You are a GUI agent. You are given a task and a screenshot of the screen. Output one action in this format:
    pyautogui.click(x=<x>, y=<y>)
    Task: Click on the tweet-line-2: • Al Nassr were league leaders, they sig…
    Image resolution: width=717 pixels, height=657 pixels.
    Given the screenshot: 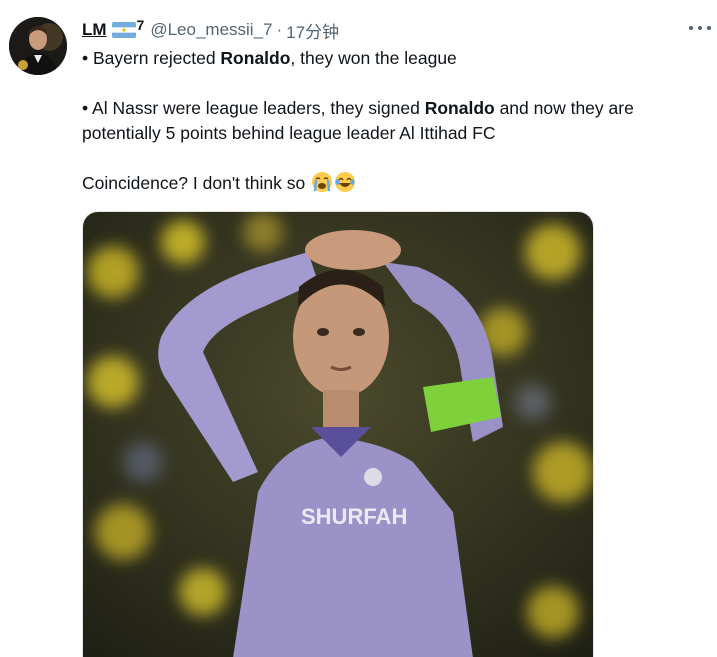 What is the action you would take?
    pyautogui.click(x=392, y=121)
    